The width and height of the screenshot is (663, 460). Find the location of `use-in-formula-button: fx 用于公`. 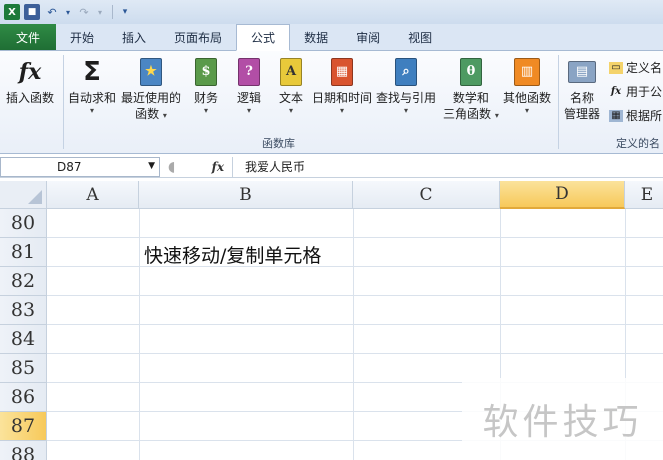

use-in-formula-button: fx 用于公 is located at coordinates (635, 91).